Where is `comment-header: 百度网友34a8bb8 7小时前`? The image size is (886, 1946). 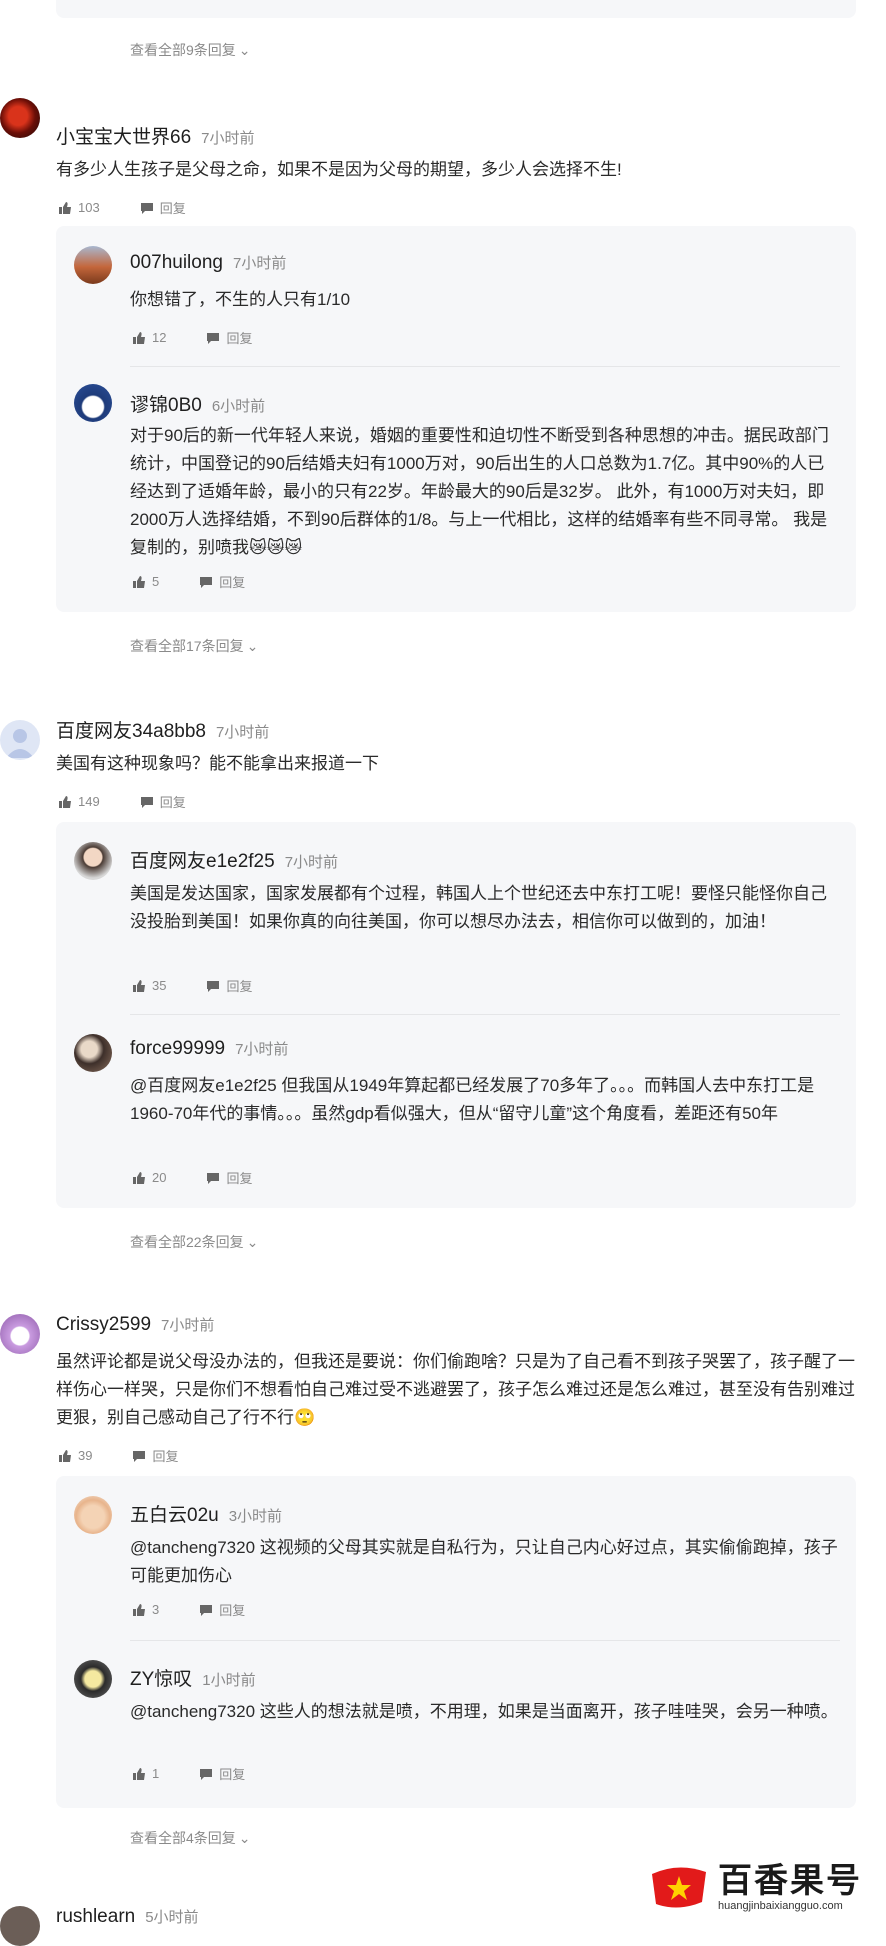 comment-header: 百度网友34a8bb8 7小时前 is located at coordinates (162, 729).